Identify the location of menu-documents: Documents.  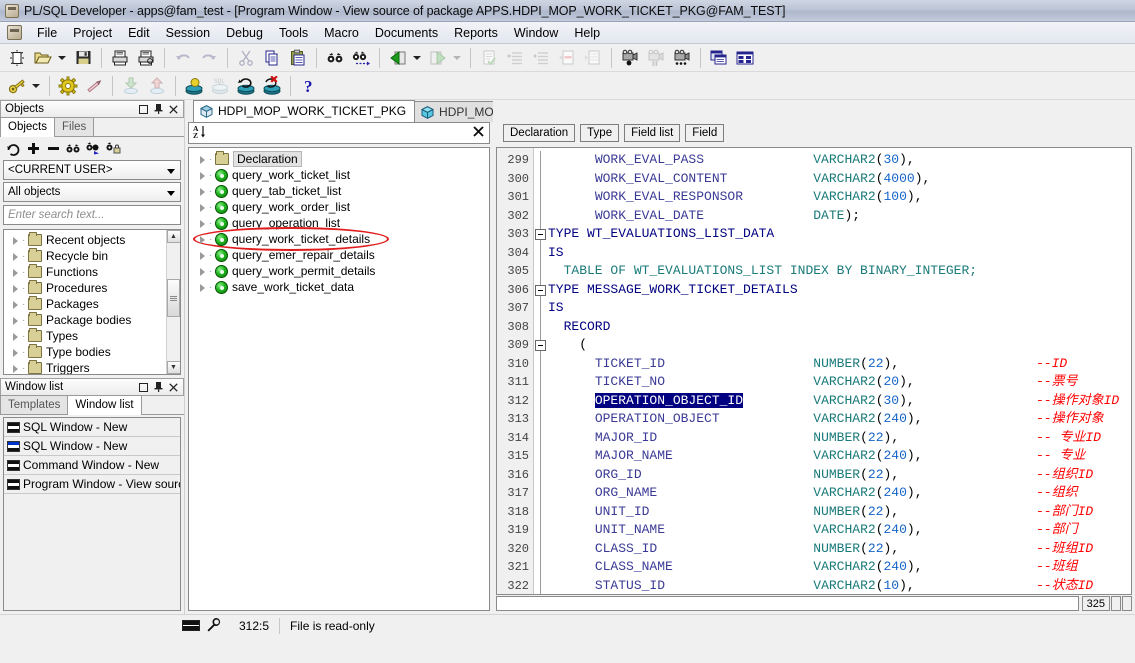
(406, 33).